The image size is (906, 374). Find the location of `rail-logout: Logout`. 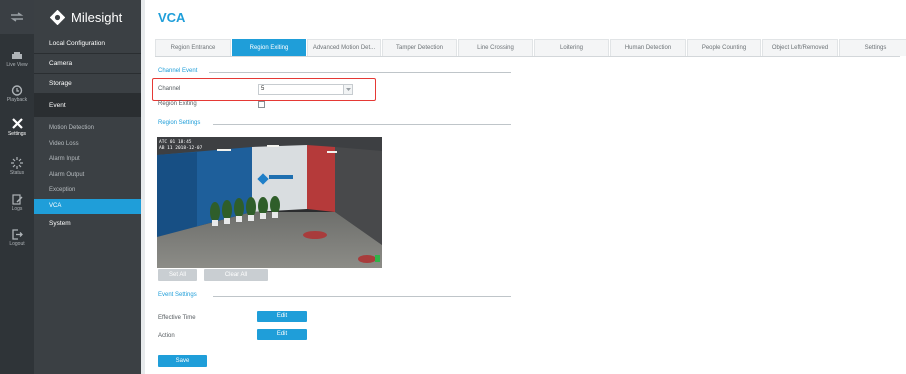

rail-logout: Logout is located at coordinates (17, 238).